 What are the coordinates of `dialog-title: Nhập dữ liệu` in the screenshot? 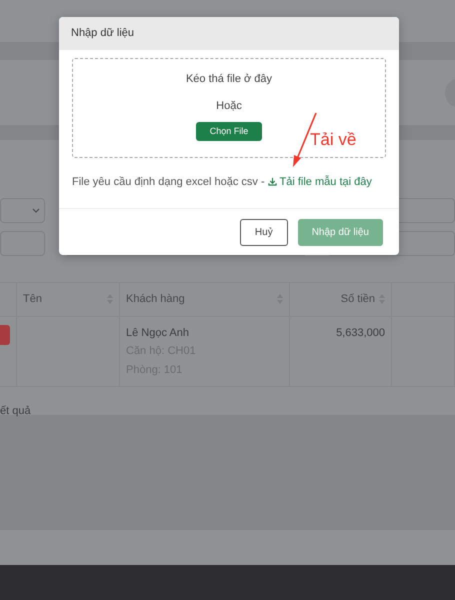 It's located at (102, 33).